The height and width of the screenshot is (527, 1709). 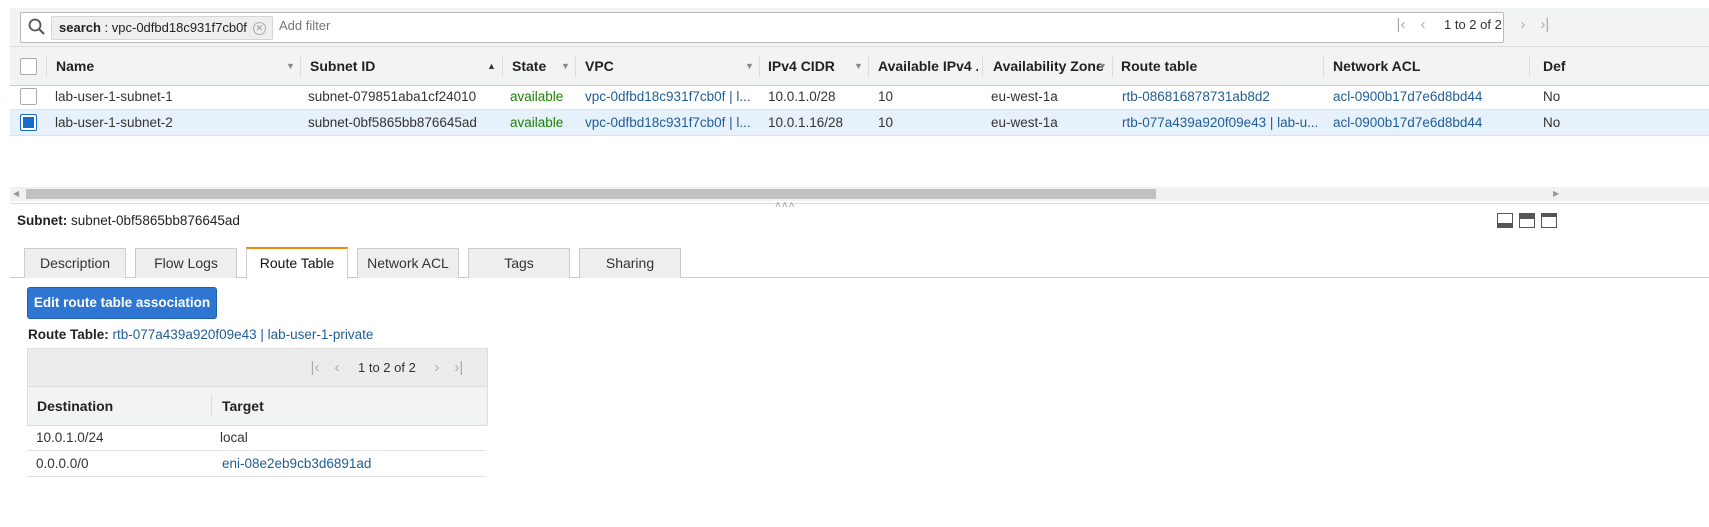 I want to click on cell-route-table-link: rtb-086816878731ab8d2, so click(x=1196, y=96).